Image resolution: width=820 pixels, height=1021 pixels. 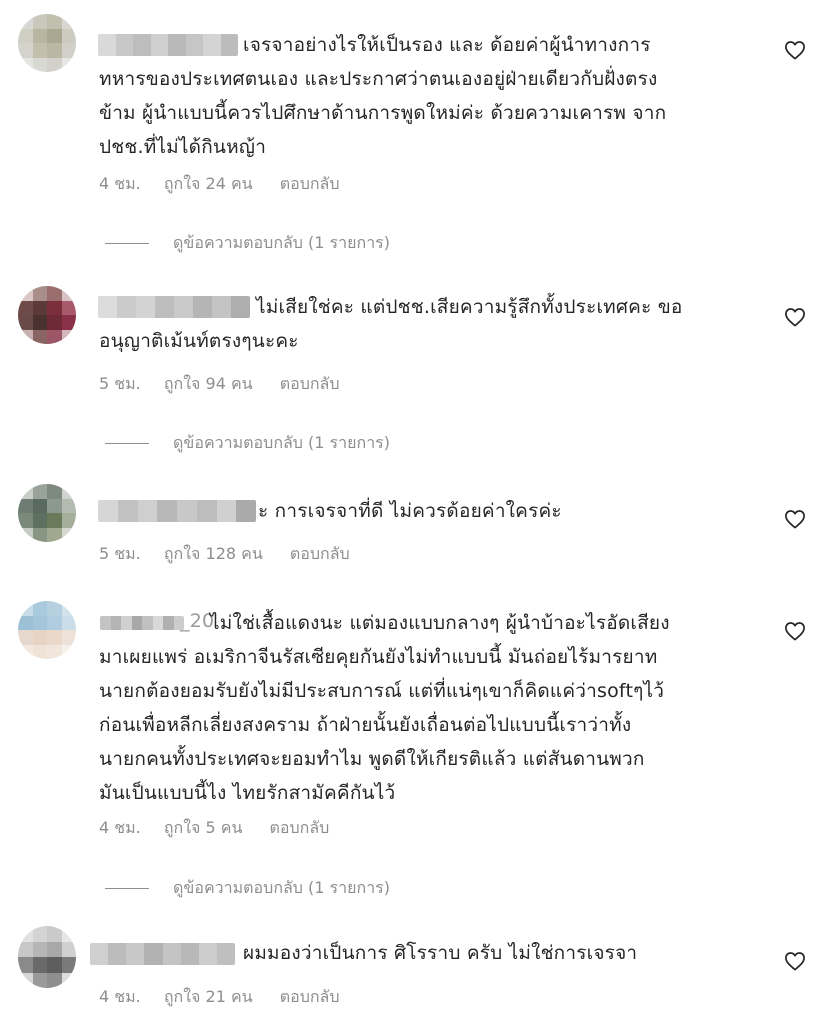 I want to click on timestamp: 4 ชม., so click(x=120, y=996).